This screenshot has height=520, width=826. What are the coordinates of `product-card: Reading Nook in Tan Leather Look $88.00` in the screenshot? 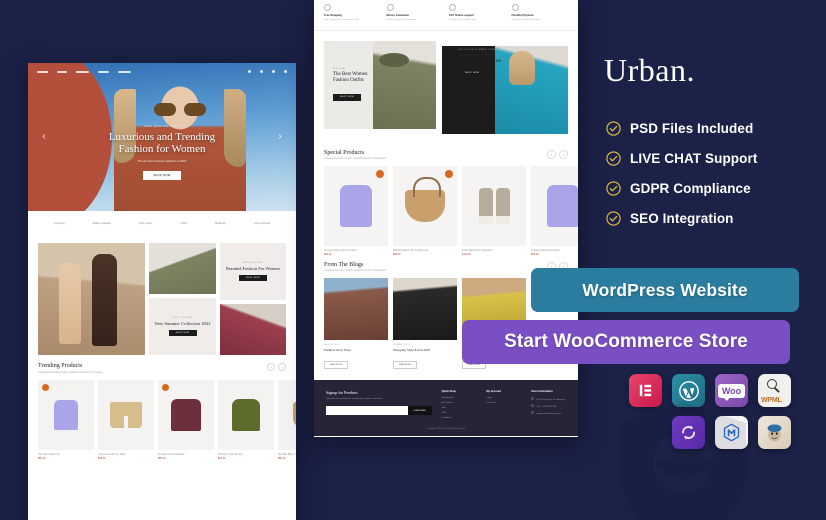 It's located at (425, 211).